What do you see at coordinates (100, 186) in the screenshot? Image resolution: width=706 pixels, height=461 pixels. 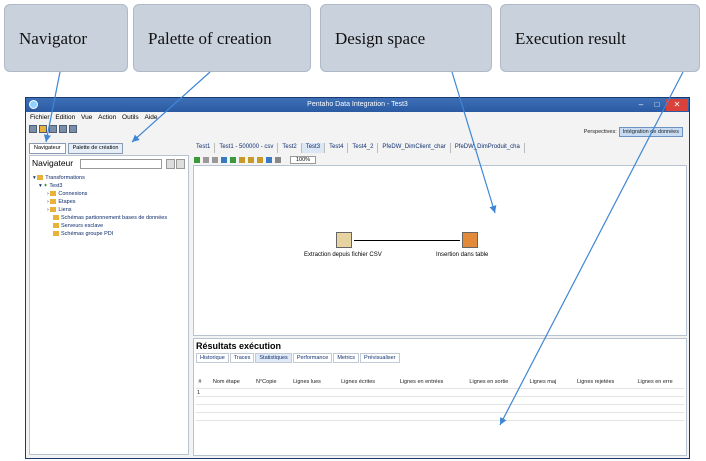 I see `tree-item: ▾ ✦ Test3` at bounding box center [100, 186].